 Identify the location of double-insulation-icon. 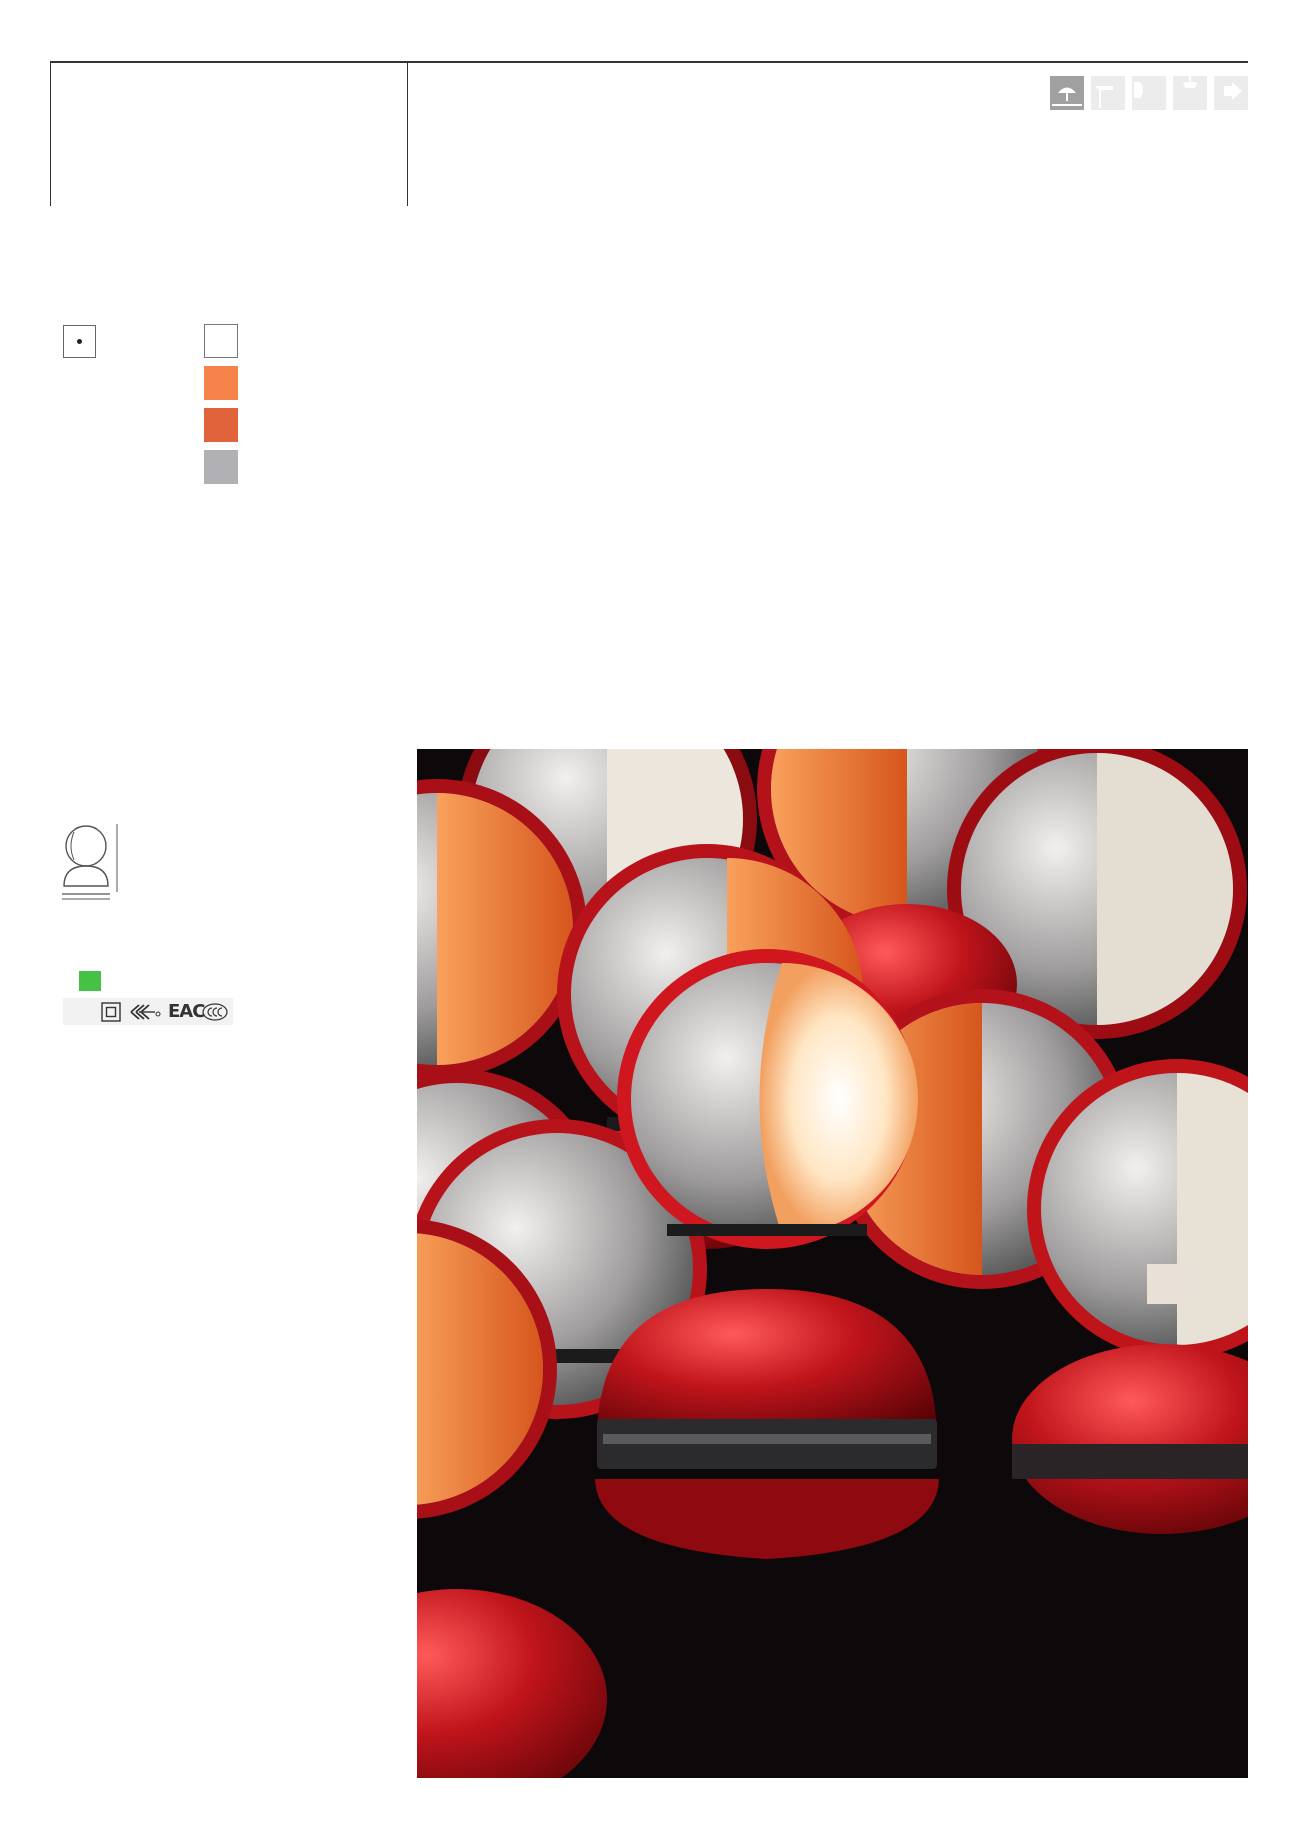
(111, 1011).